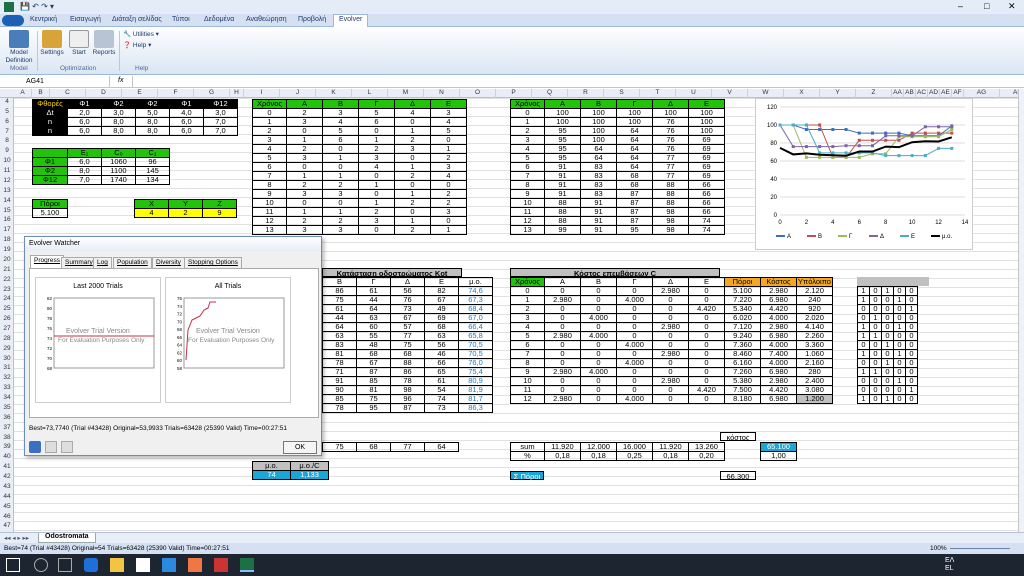 The height and width of the screenshot is (576, 1024). Describe the element at coordinates (442, 93) in the screenshot. I see `column-header: N` at that location.